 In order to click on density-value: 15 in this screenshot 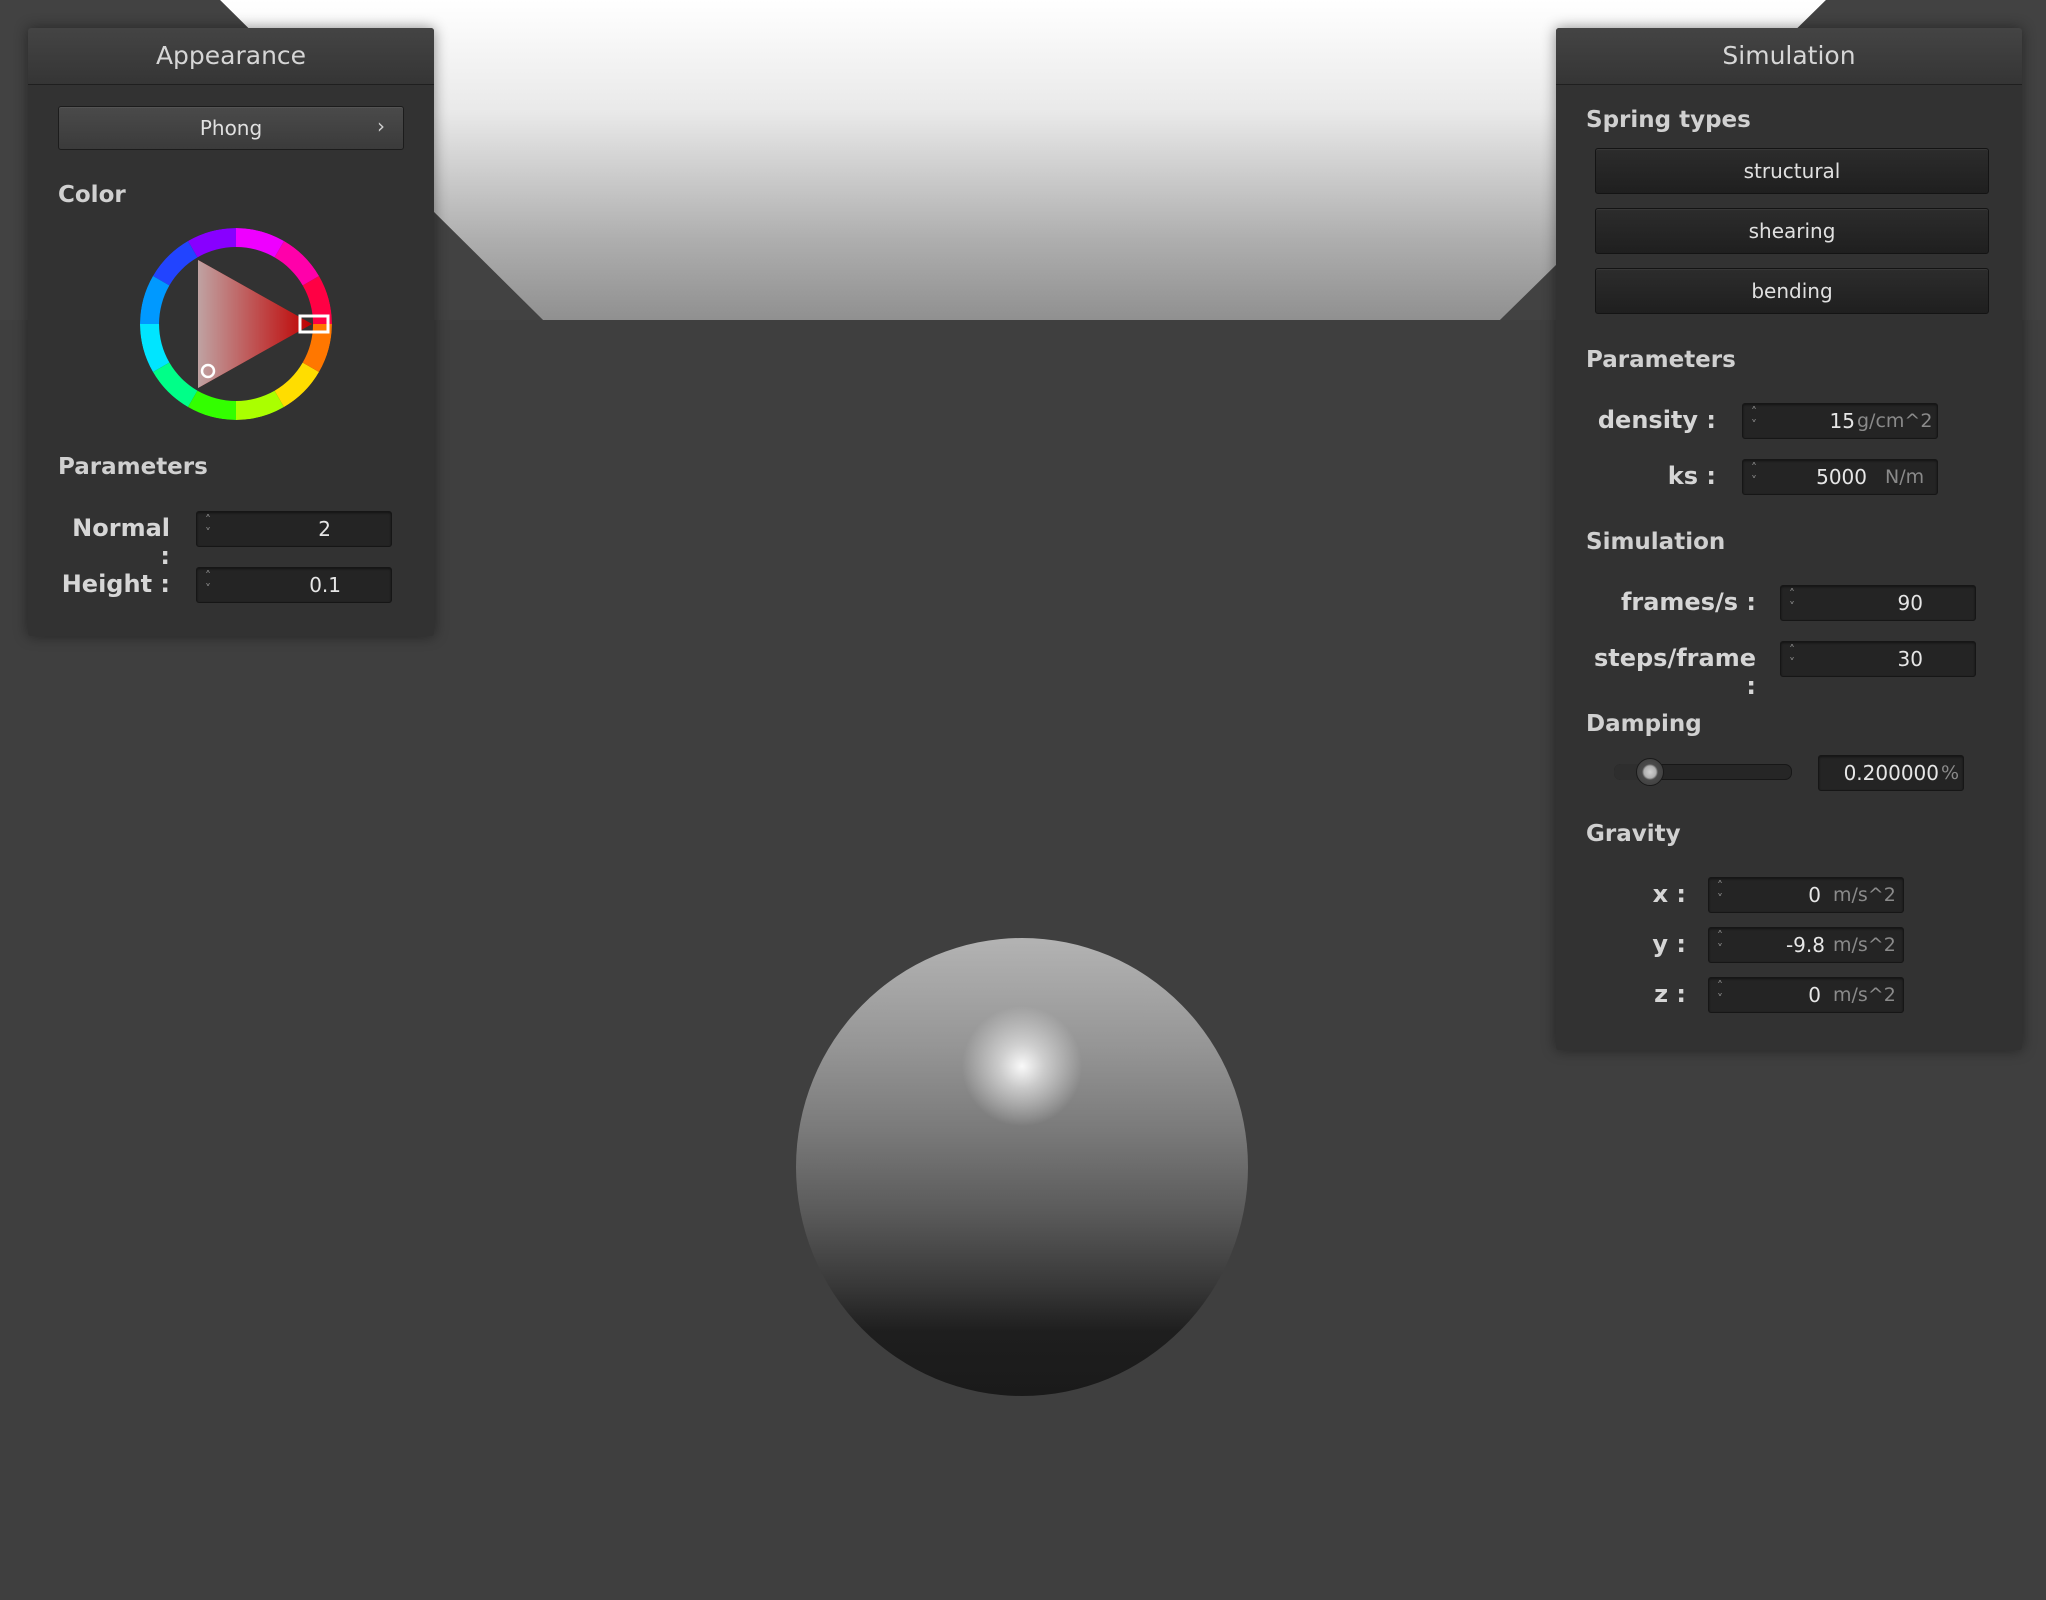, I will do `click(1842, 421)`.